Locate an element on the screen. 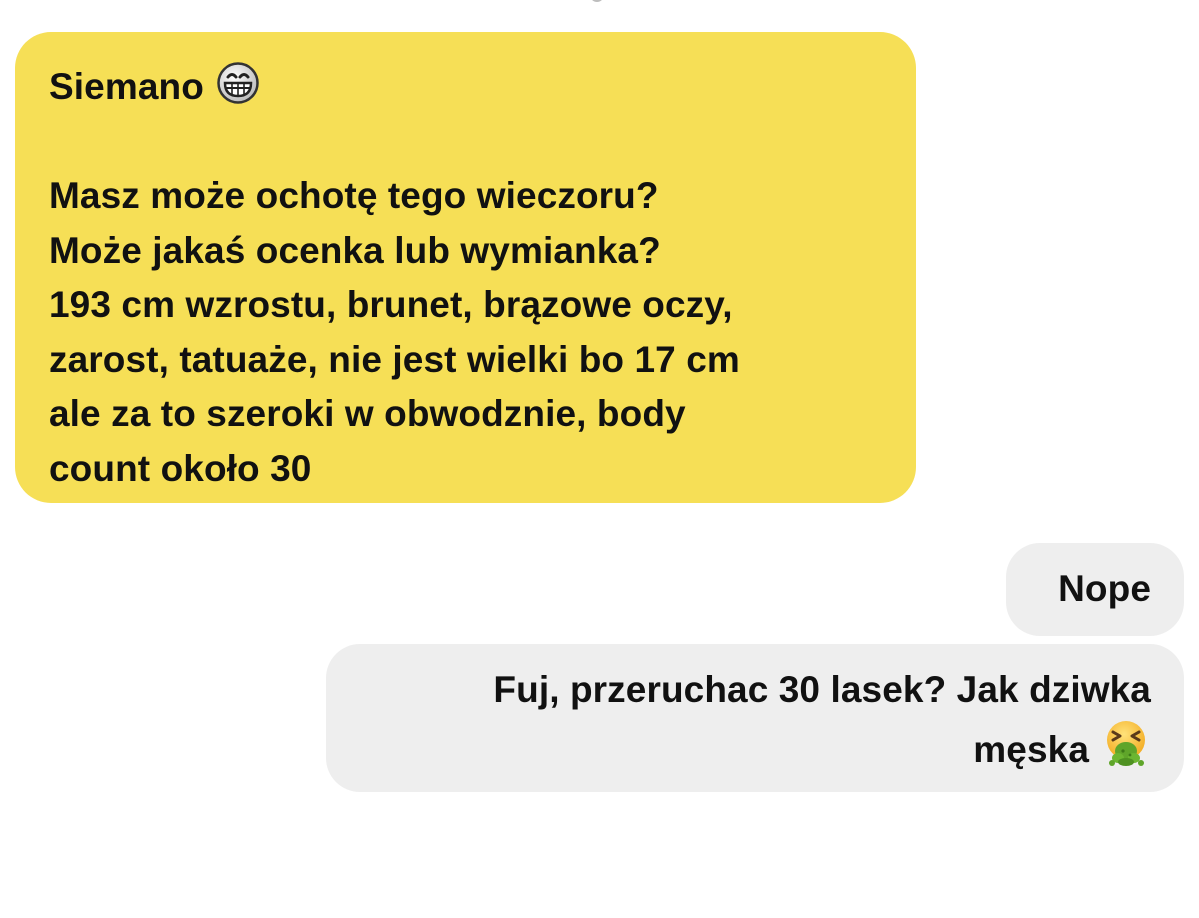  vomiting-face-icon is located at coordinates (1126, 743).